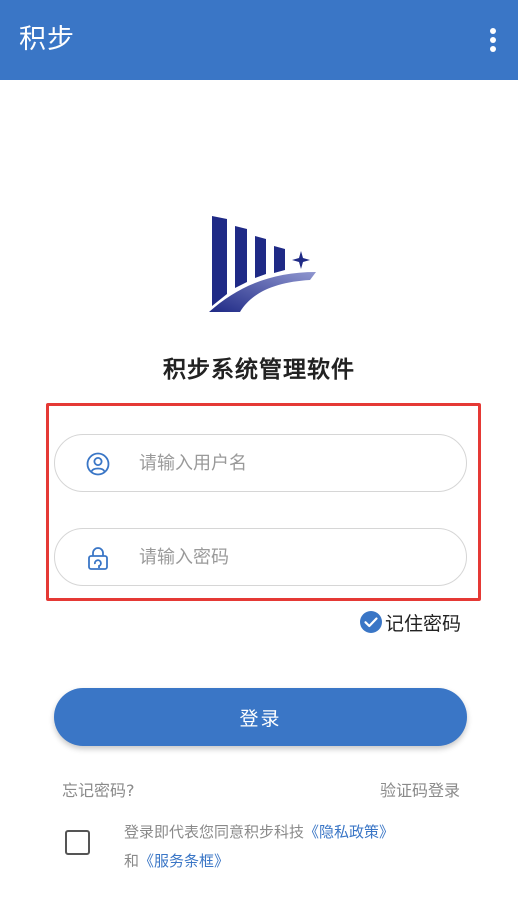  Describe the element at coordinates (184, 861) in the screenshot. I see `terms-of-service-link: 《服务条框》` at that location.